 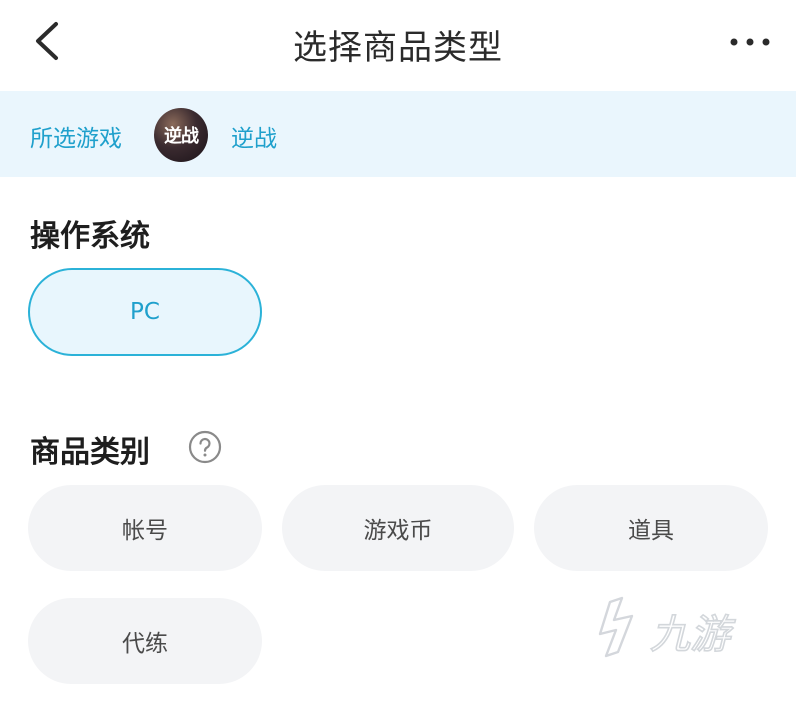 I want to click on help-button, so click(x=205, y=447).